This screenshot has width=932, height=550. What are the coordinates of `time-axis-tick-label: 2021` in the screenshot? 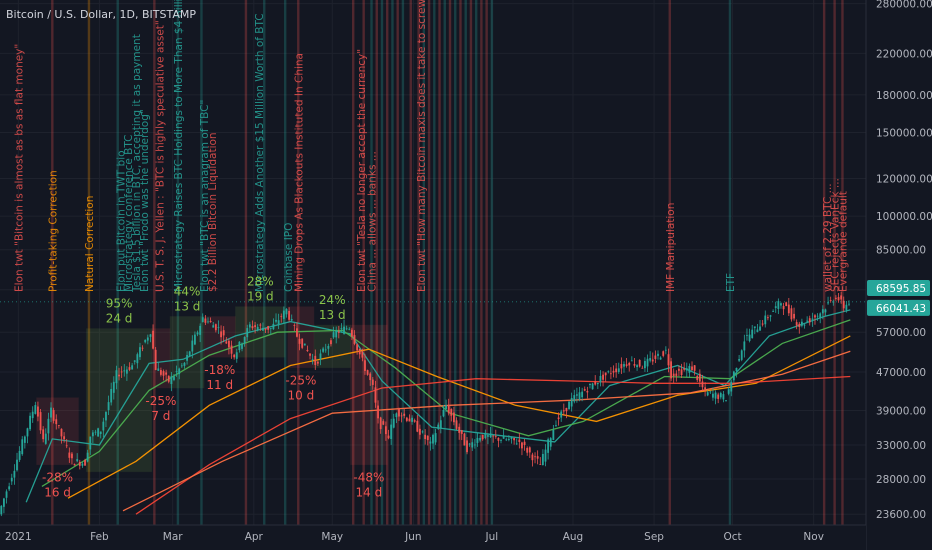 It's located at (18, 537).